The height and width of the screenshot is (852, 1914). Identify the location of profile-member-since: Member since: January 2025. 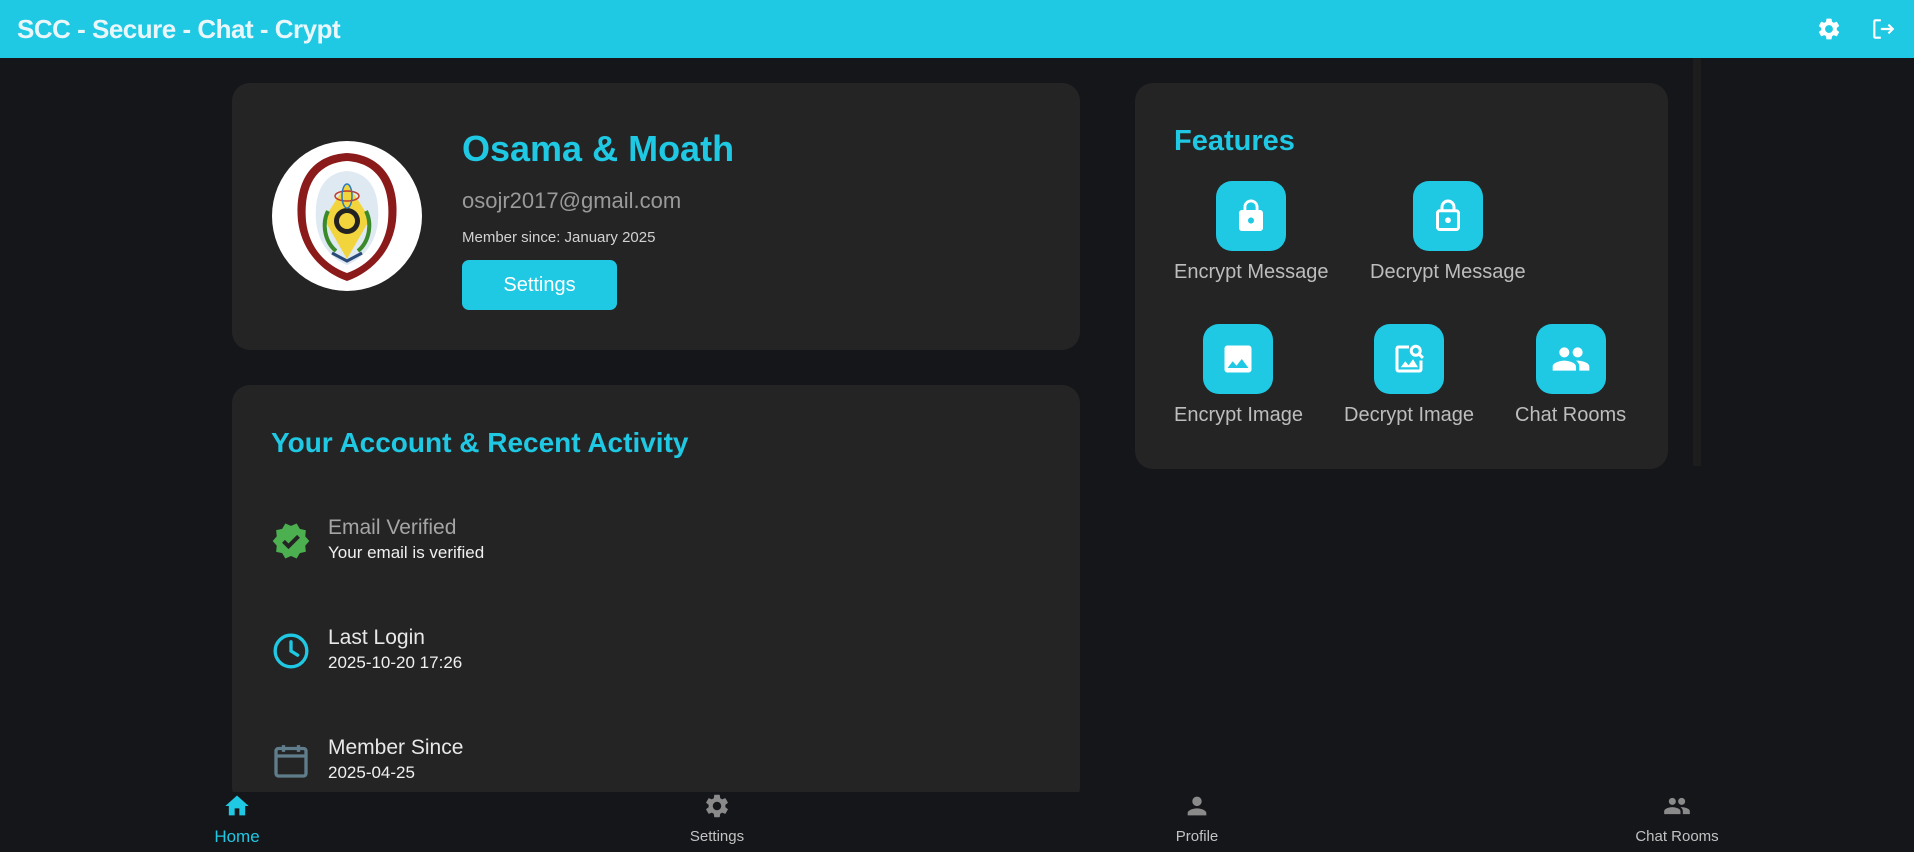
(559, 237).